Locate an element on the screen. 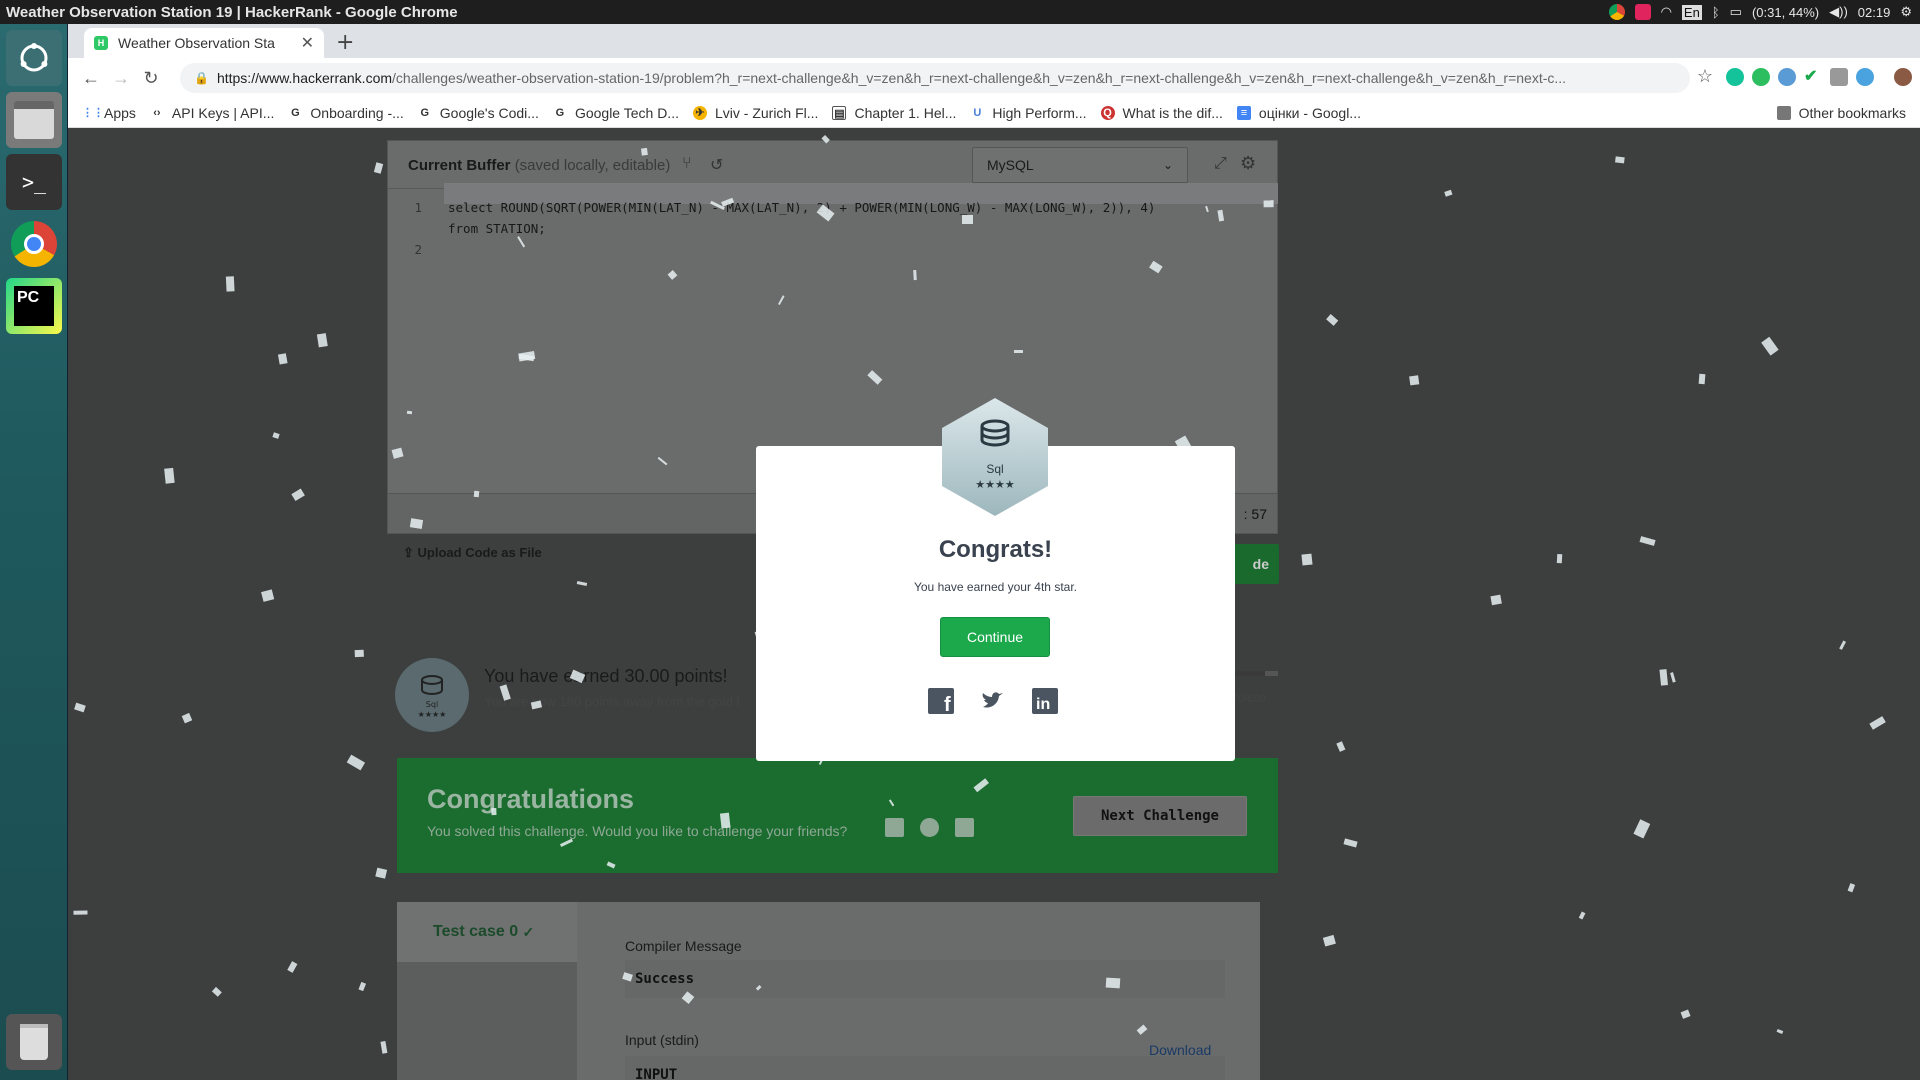  lock-icon: 🔒 is located at coordinates (201, 78).